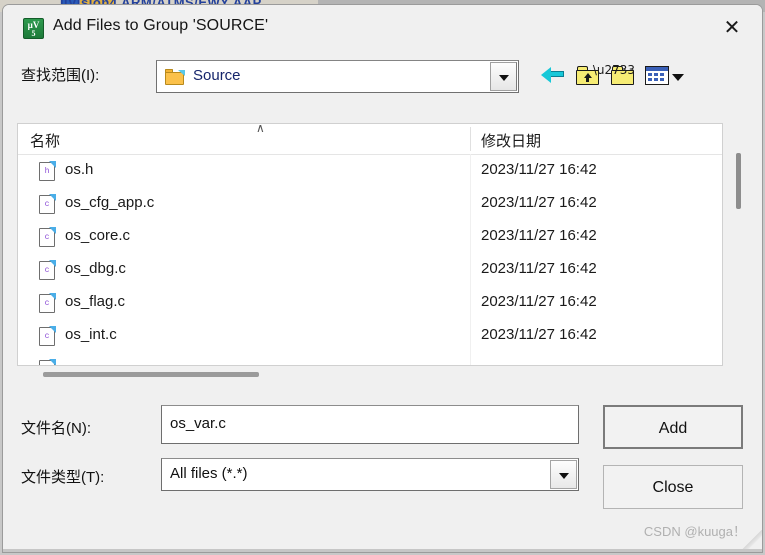  What do you see at coordinates (161, 25) in the screenshot?
I see `dialog-title: Add Files to Group 'SOURCE'` at bounding box center [161, 25].